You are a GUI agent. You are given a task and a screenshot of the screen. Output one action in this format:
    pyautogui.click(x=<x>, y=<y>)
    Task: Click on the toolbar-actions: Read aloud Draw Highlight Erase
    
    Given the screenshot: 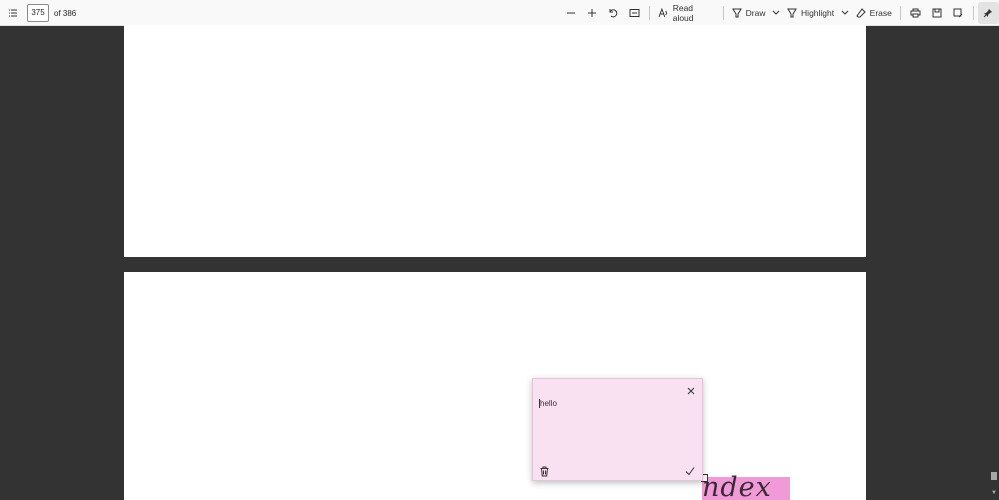 What is the action you would take?
    pyautogui.click(x=779, y=13)
    